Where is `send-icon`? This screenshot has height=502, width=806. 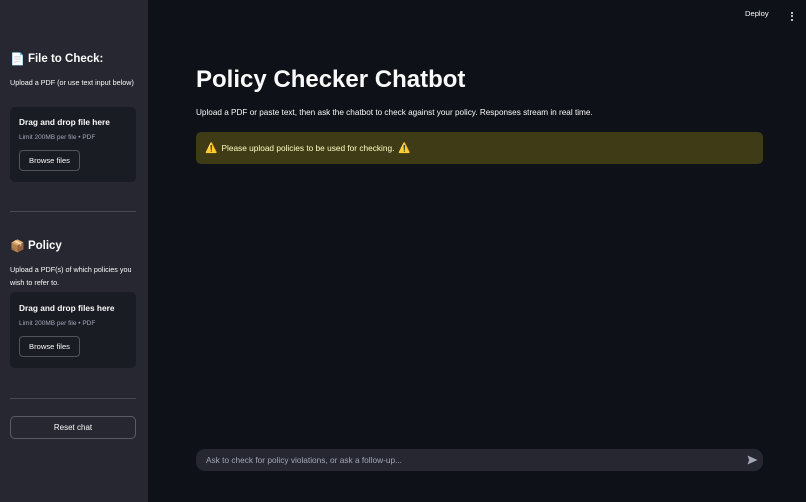
send-icon is located at coordinates (752, 460).